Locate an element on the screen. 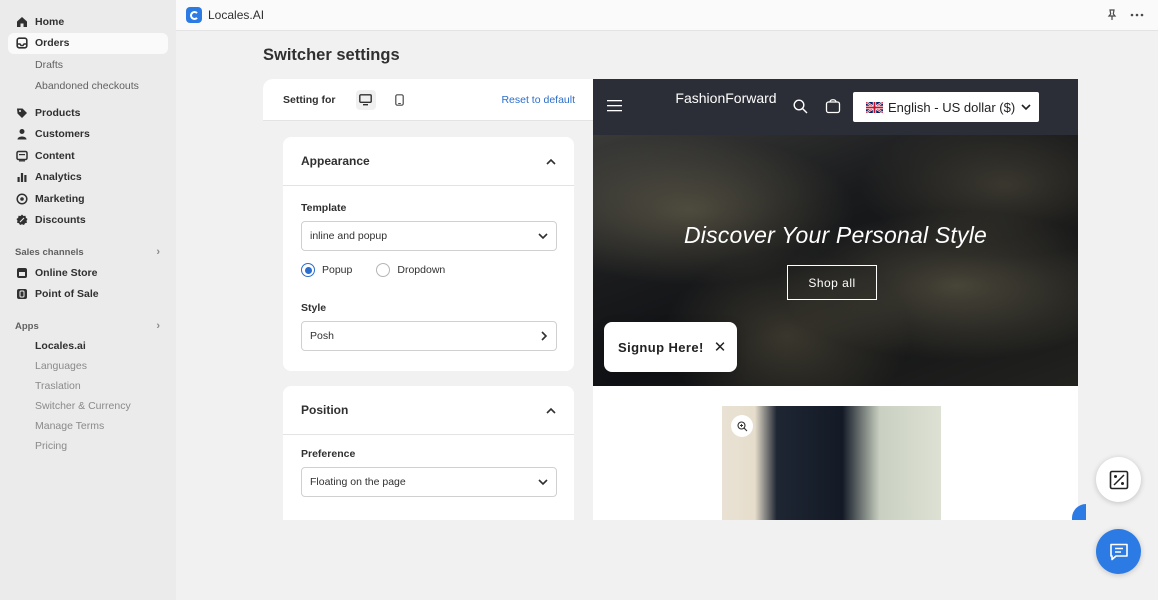 Image resolution: width=1158 pixels, height=600 pixels. percent-icon is located at coordinates (1118, 479).